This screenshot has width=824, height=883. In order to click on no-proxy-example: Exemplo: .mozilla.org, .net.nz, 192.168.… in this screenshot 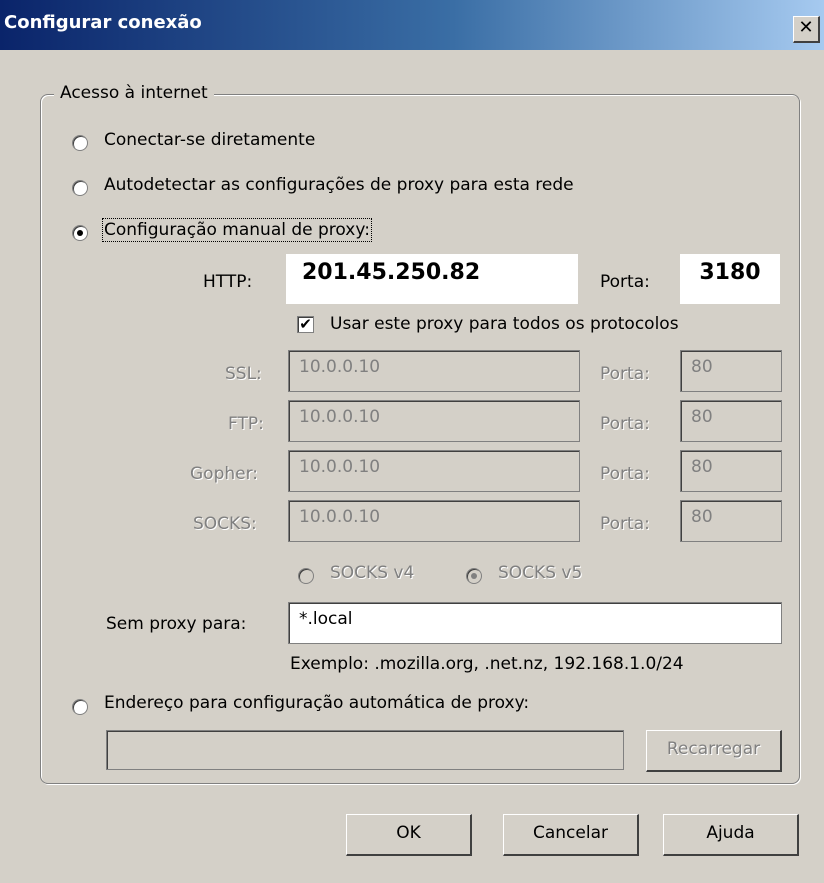, I will do `click(487, 664)`.